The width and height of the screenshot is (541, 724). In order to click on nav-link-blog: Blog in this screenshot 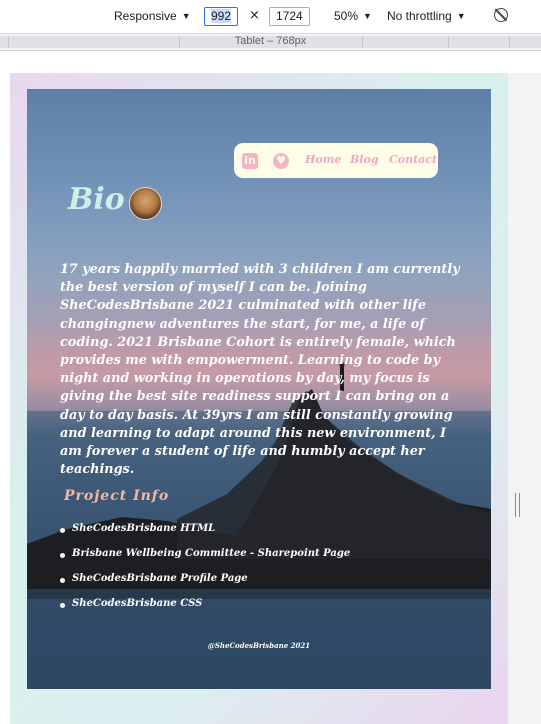, I will do `click(364, 159)`.